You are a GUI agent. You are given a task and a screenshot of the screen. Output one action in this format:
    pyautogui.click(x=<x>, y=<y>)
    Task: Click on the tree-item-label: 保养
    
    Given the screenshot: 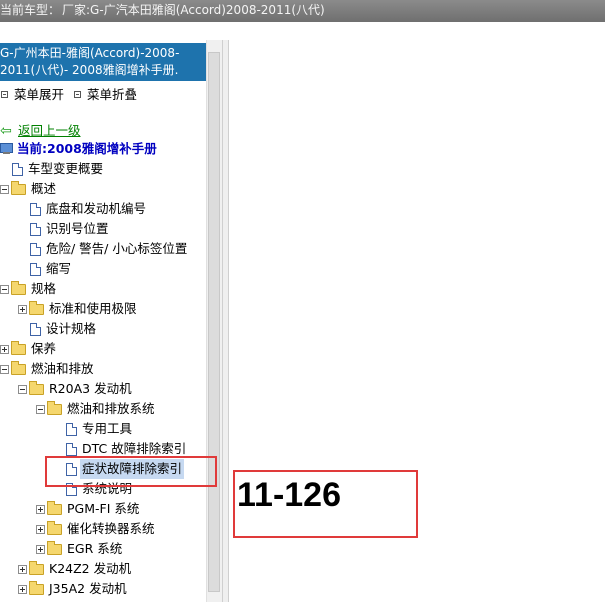 What is the action you would take?
    pyautogui.click(x=44, y=348)
    